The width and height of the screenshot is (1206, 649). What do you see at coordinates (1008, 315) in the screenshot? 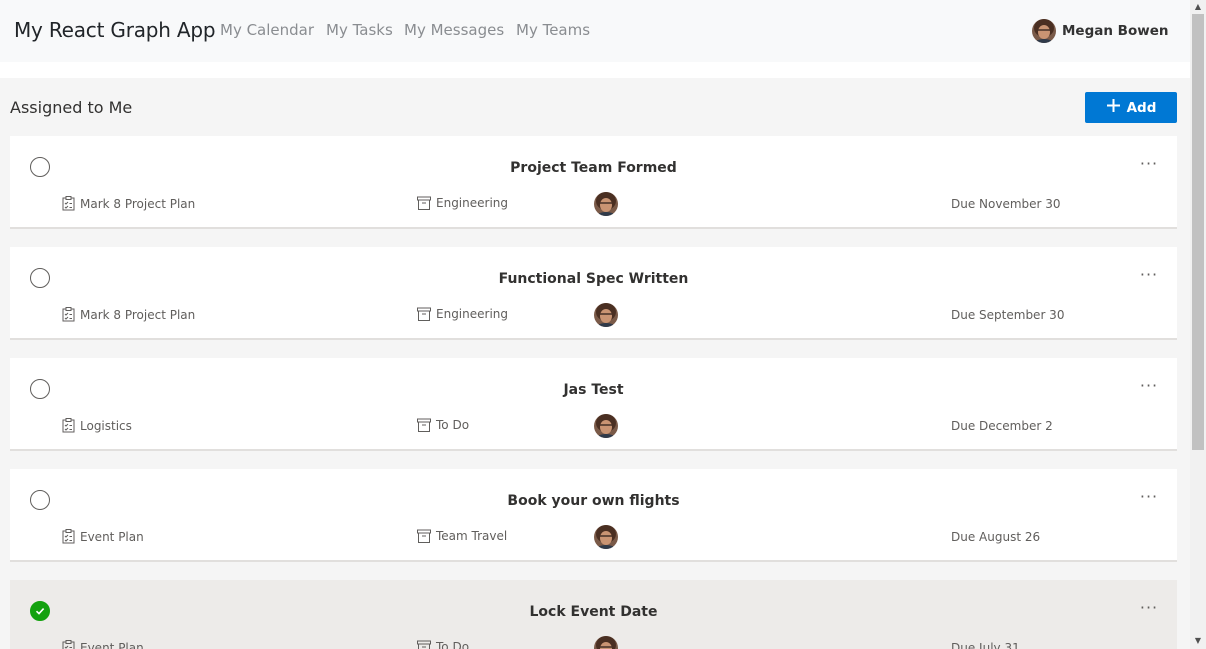
I see `due-date: Due September 30` at bounding box center [1008, 315].